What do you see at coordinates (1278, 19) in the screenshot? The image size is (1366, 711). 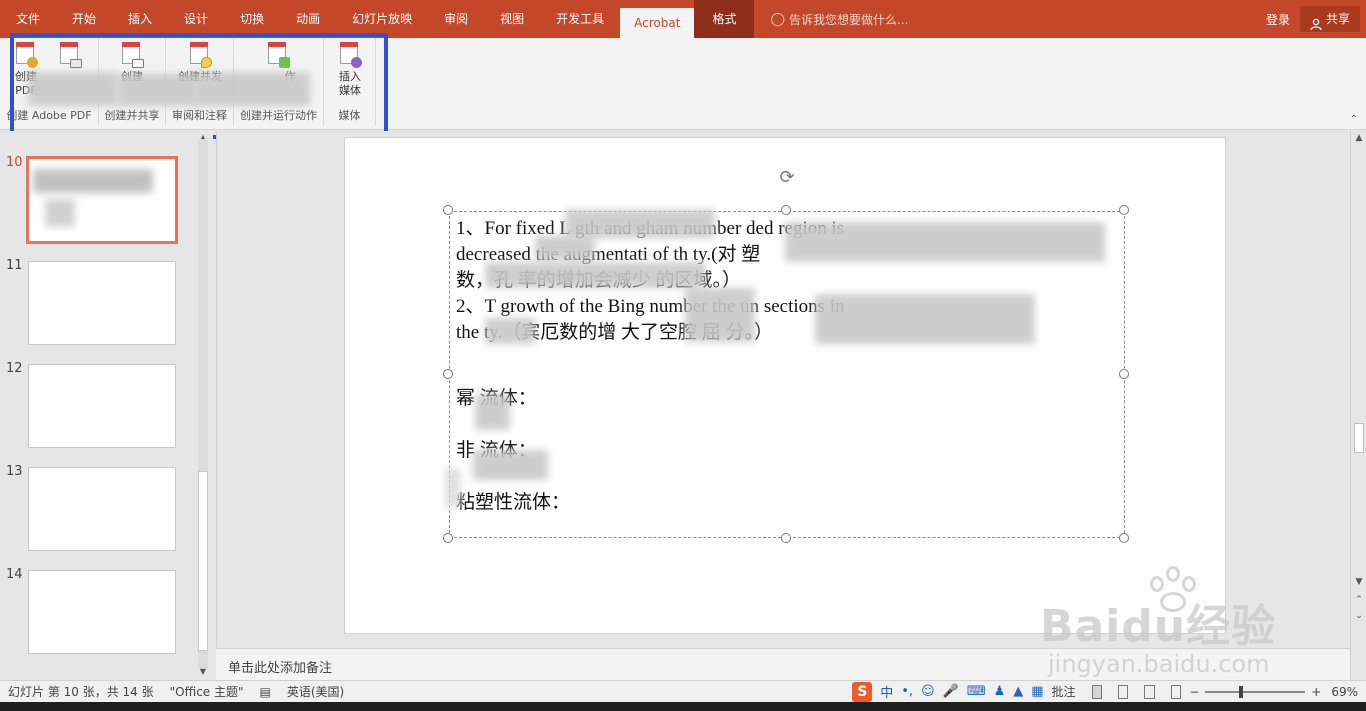 I see `login-link: 登录` at bounding box center [1278, 19].